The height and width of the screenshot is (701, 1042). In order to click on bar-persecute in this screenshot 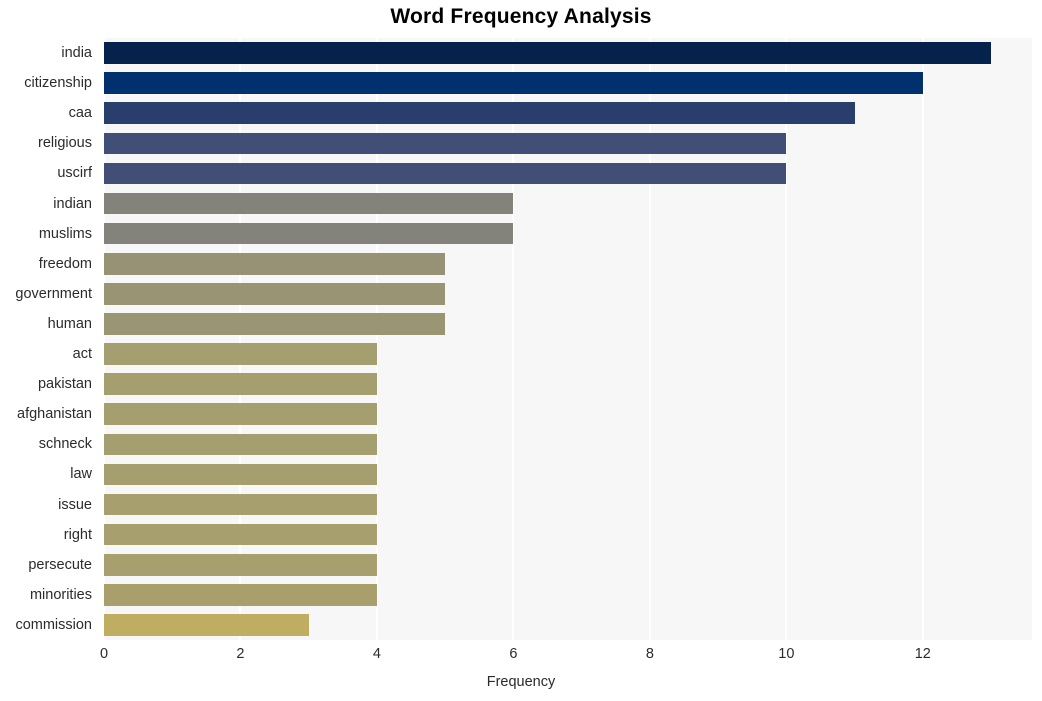, I will do `click(240, 564)`.